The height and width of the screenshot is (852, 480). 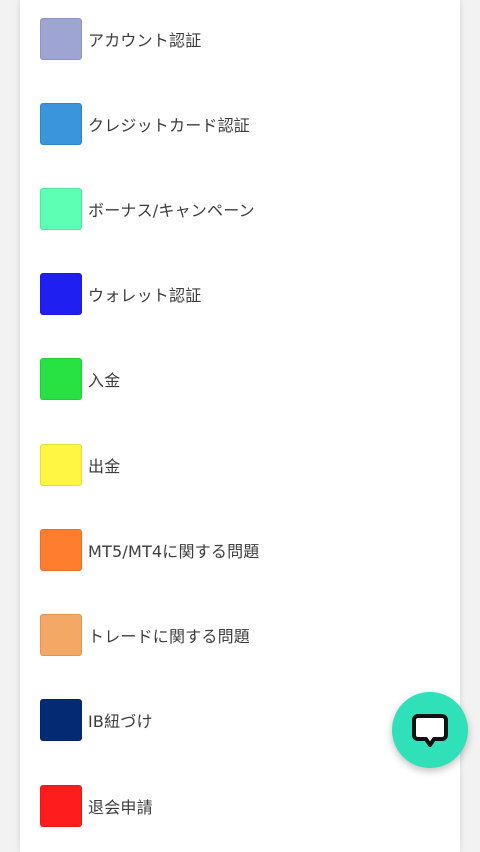 I want to click on category-ib-linking: IB紐づけ, so click(x=96, y=720).